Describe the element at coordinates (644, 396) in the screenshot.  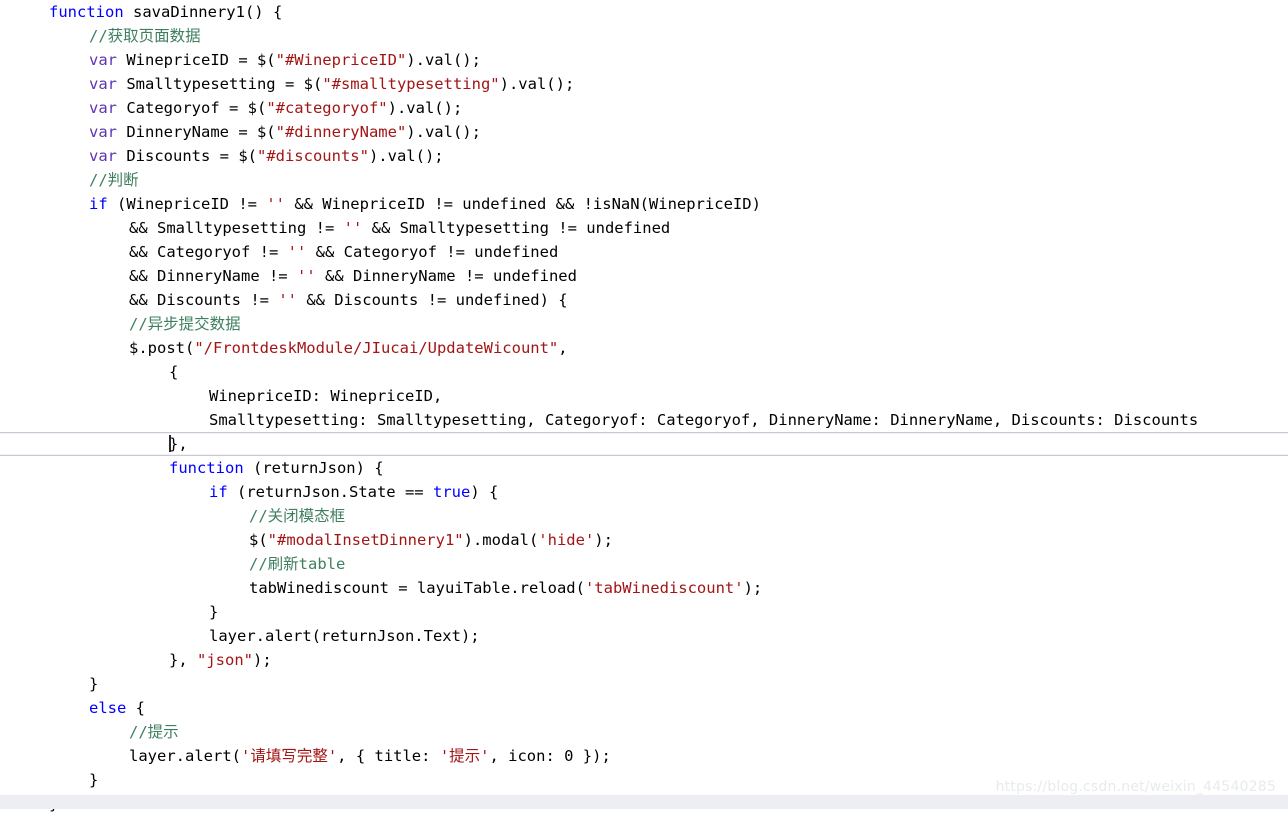
I see `code-line: WinepriceID: WinepriceID,` at that location.